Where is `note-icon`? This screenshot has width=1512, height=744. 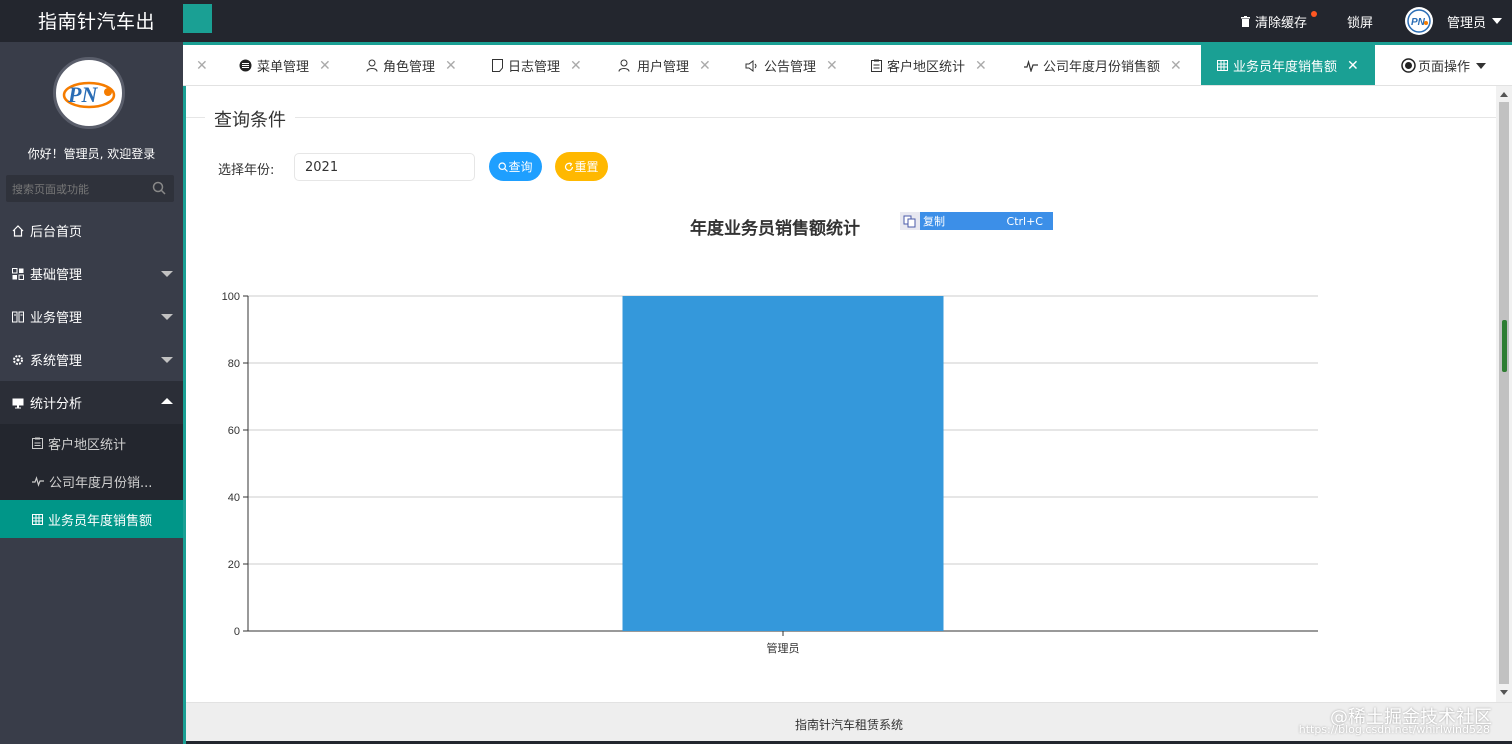
note-icon is located at coordinates (497, 65).